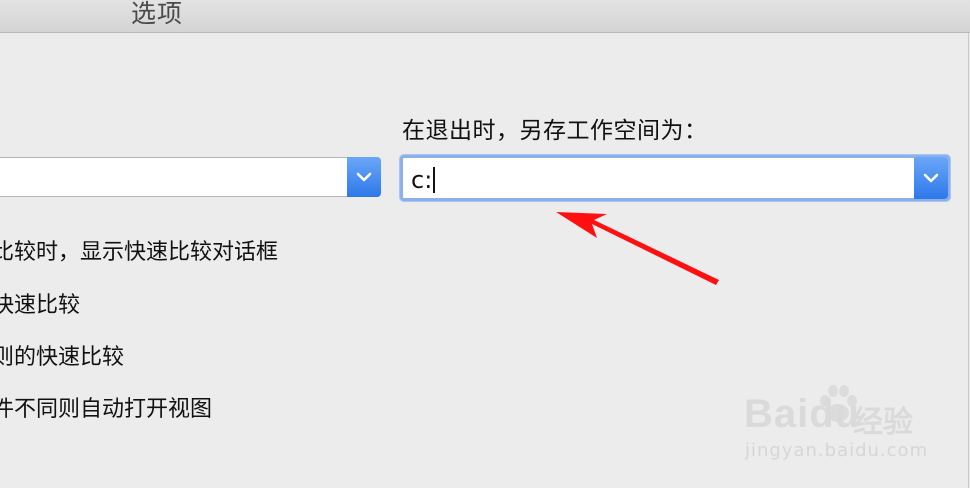 The height and width of the screenshot is (488, 970). What do you see at coordinates (157, 14) in the screenshot?
I see `window-title: 选项` at bounding box center [157, 14].